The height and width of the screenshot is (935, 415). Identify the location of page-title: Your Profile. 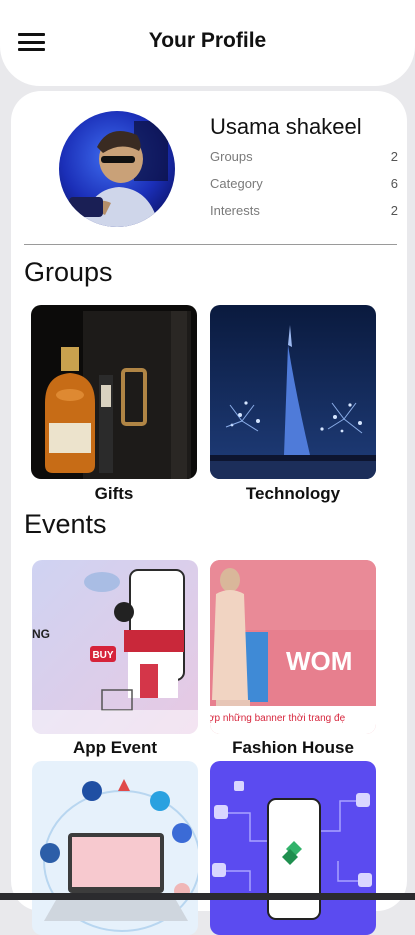
(207, 40).